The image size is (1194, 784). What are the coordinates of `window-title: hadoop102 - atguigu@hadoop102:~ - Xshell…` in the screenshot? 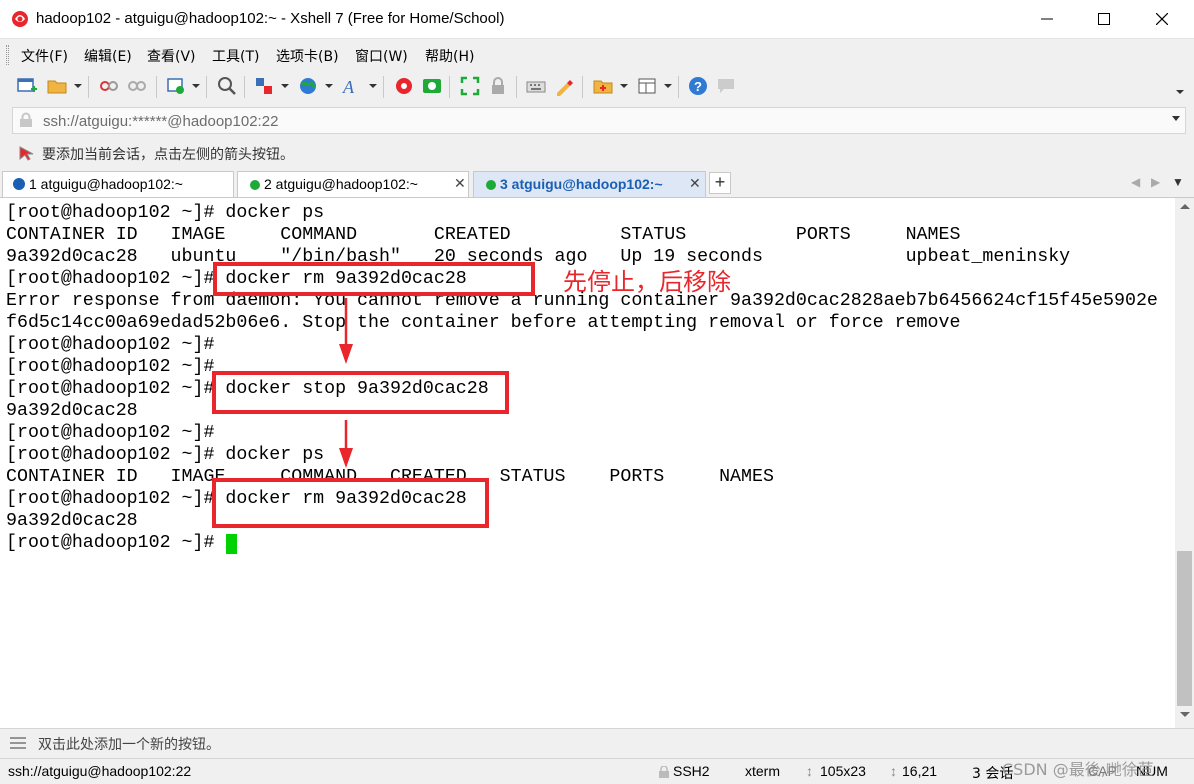 It's located at (270, 18).